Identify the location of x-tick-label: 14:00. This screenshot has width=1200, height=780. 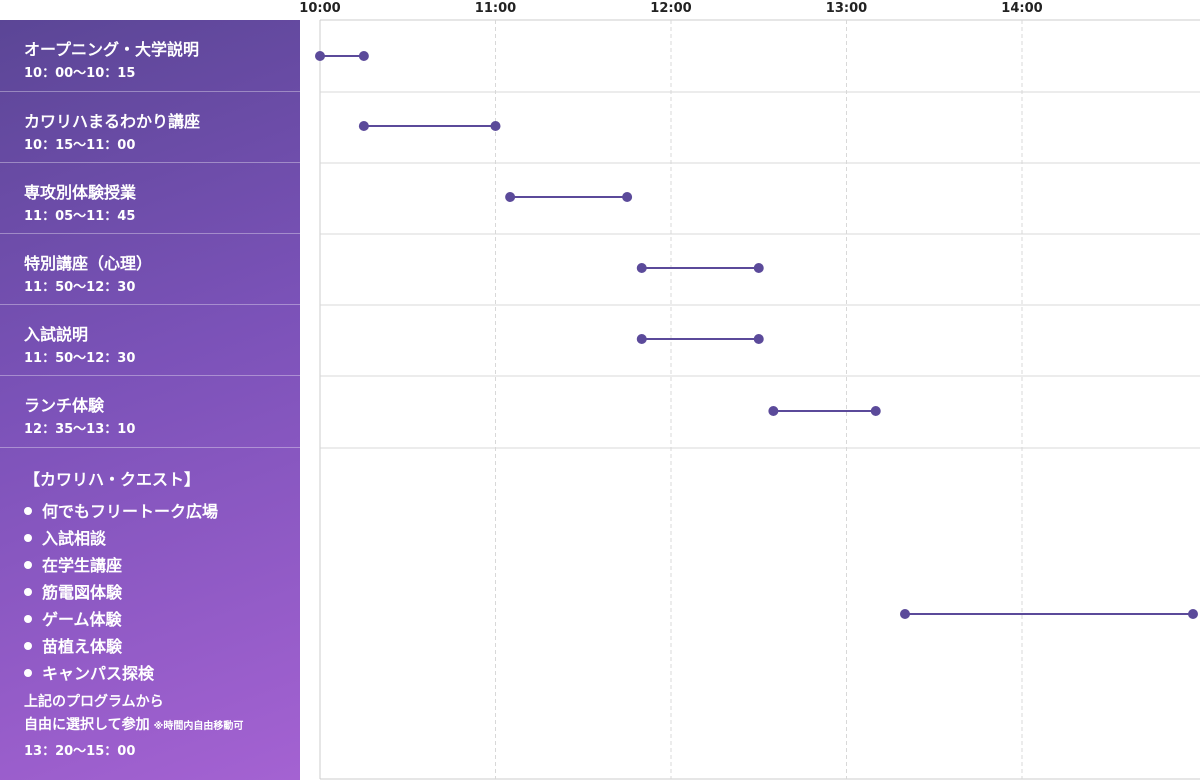
(1021, 8).